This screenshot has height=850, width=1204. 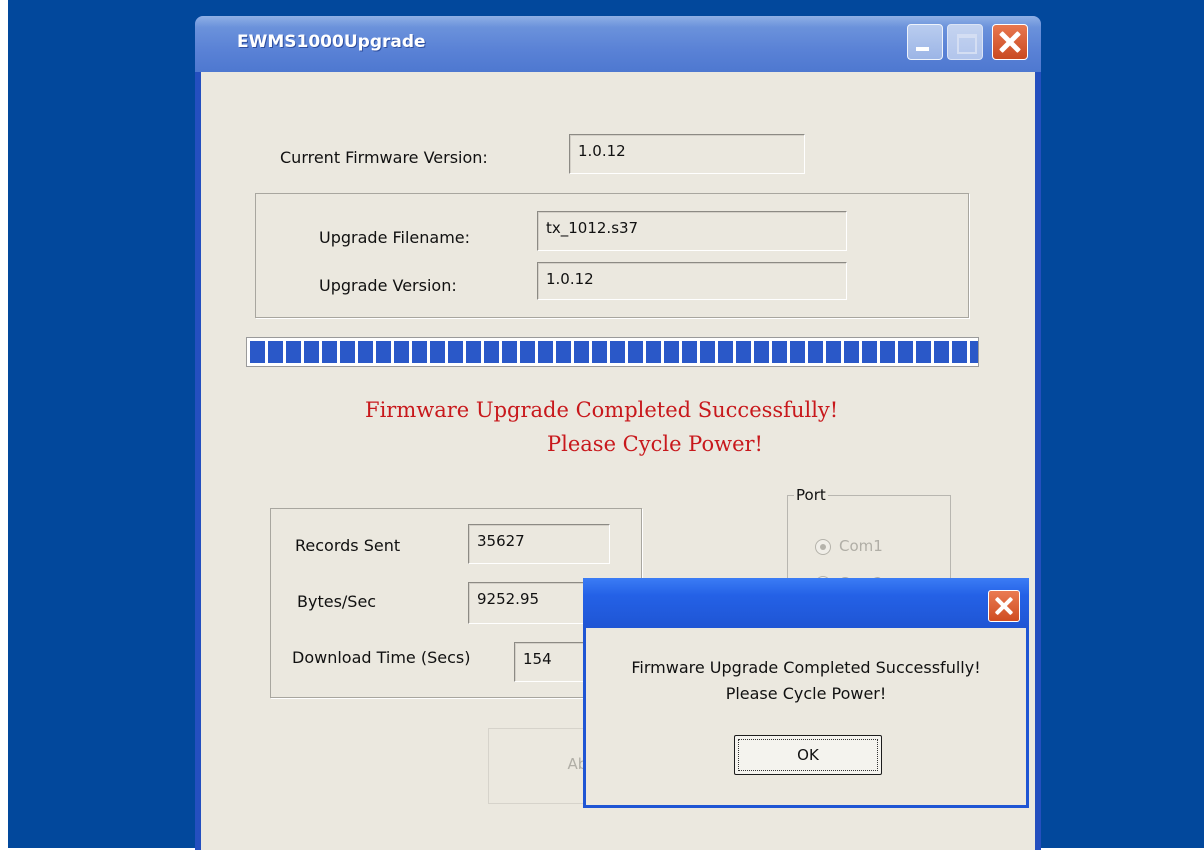 I want to click on records-sent-field: 35627, so click(x=539, y=544).